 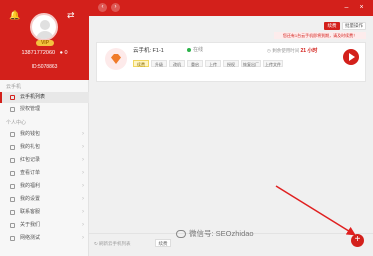 I want to click on refresh-icon: ↻, so click(x=96, y=243).